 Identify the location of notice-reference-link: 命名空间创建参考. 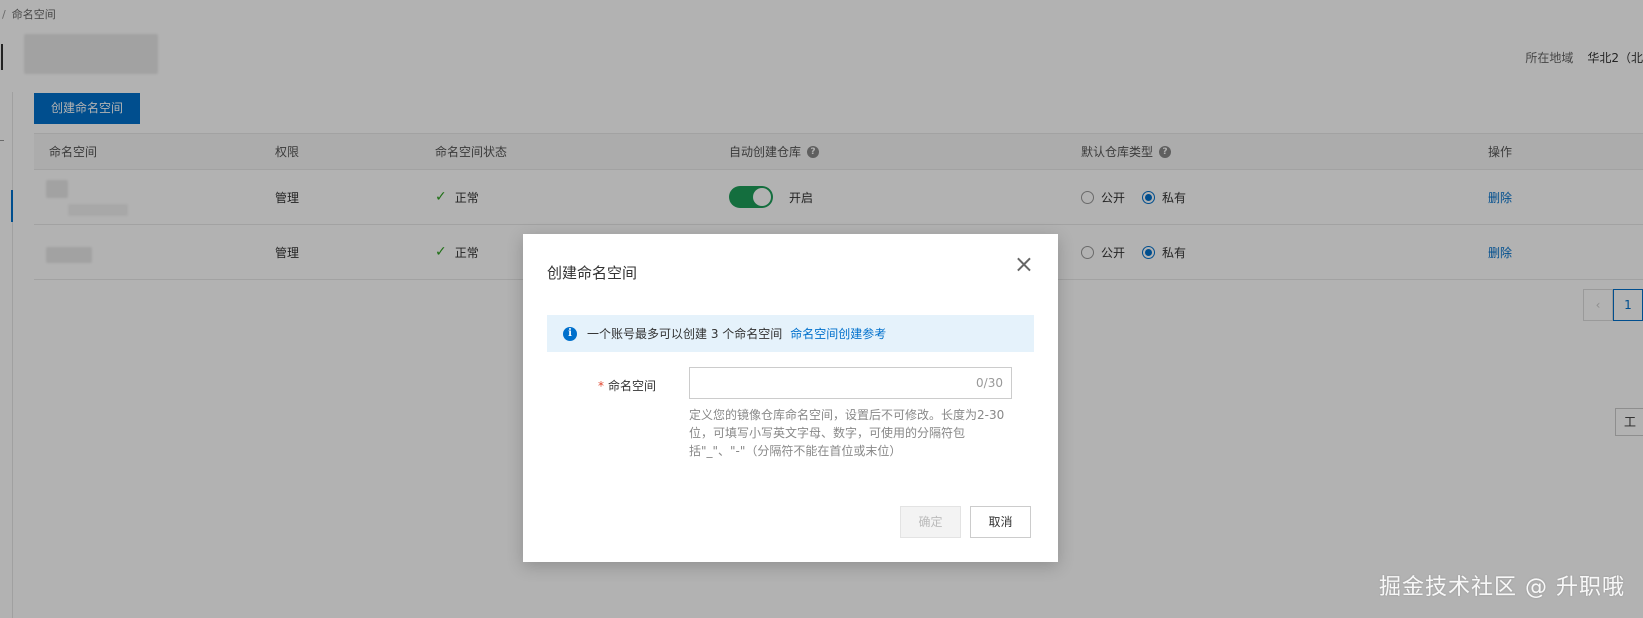
(838, 333).